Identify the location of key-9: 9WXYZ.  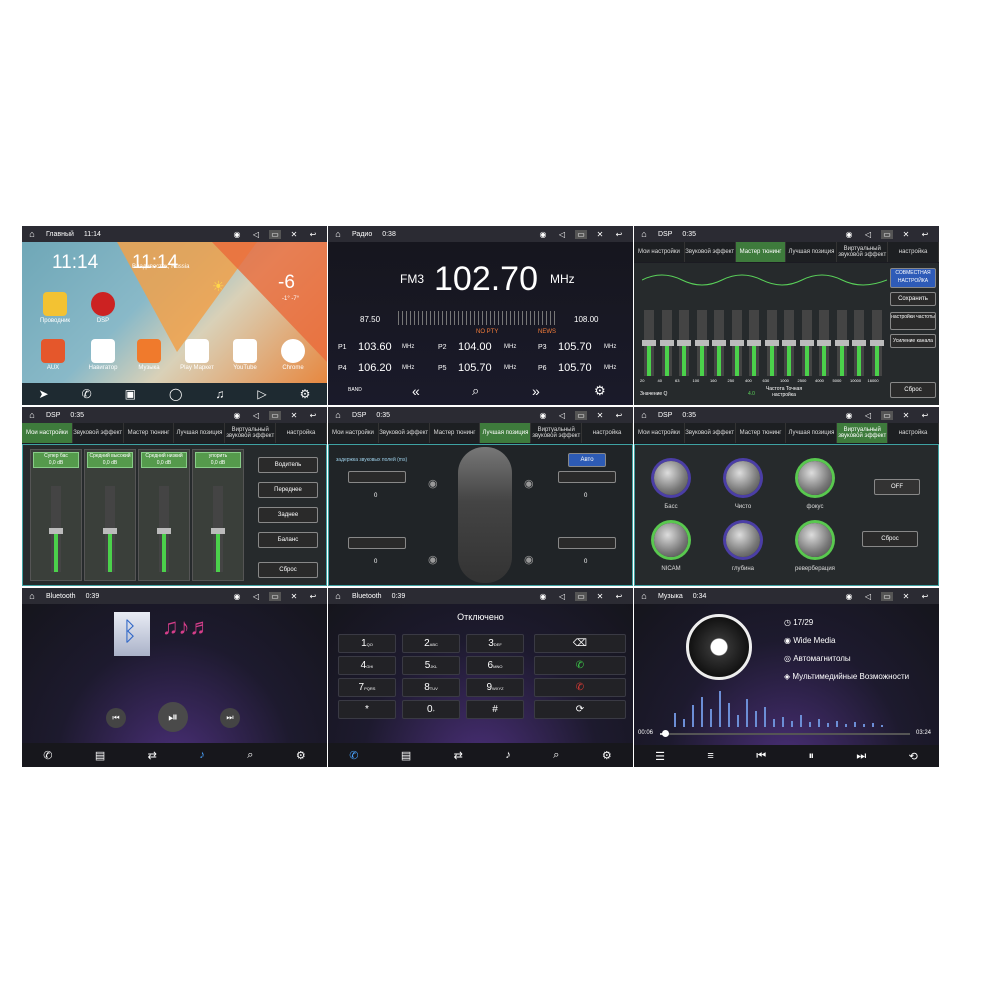
(495, 687).